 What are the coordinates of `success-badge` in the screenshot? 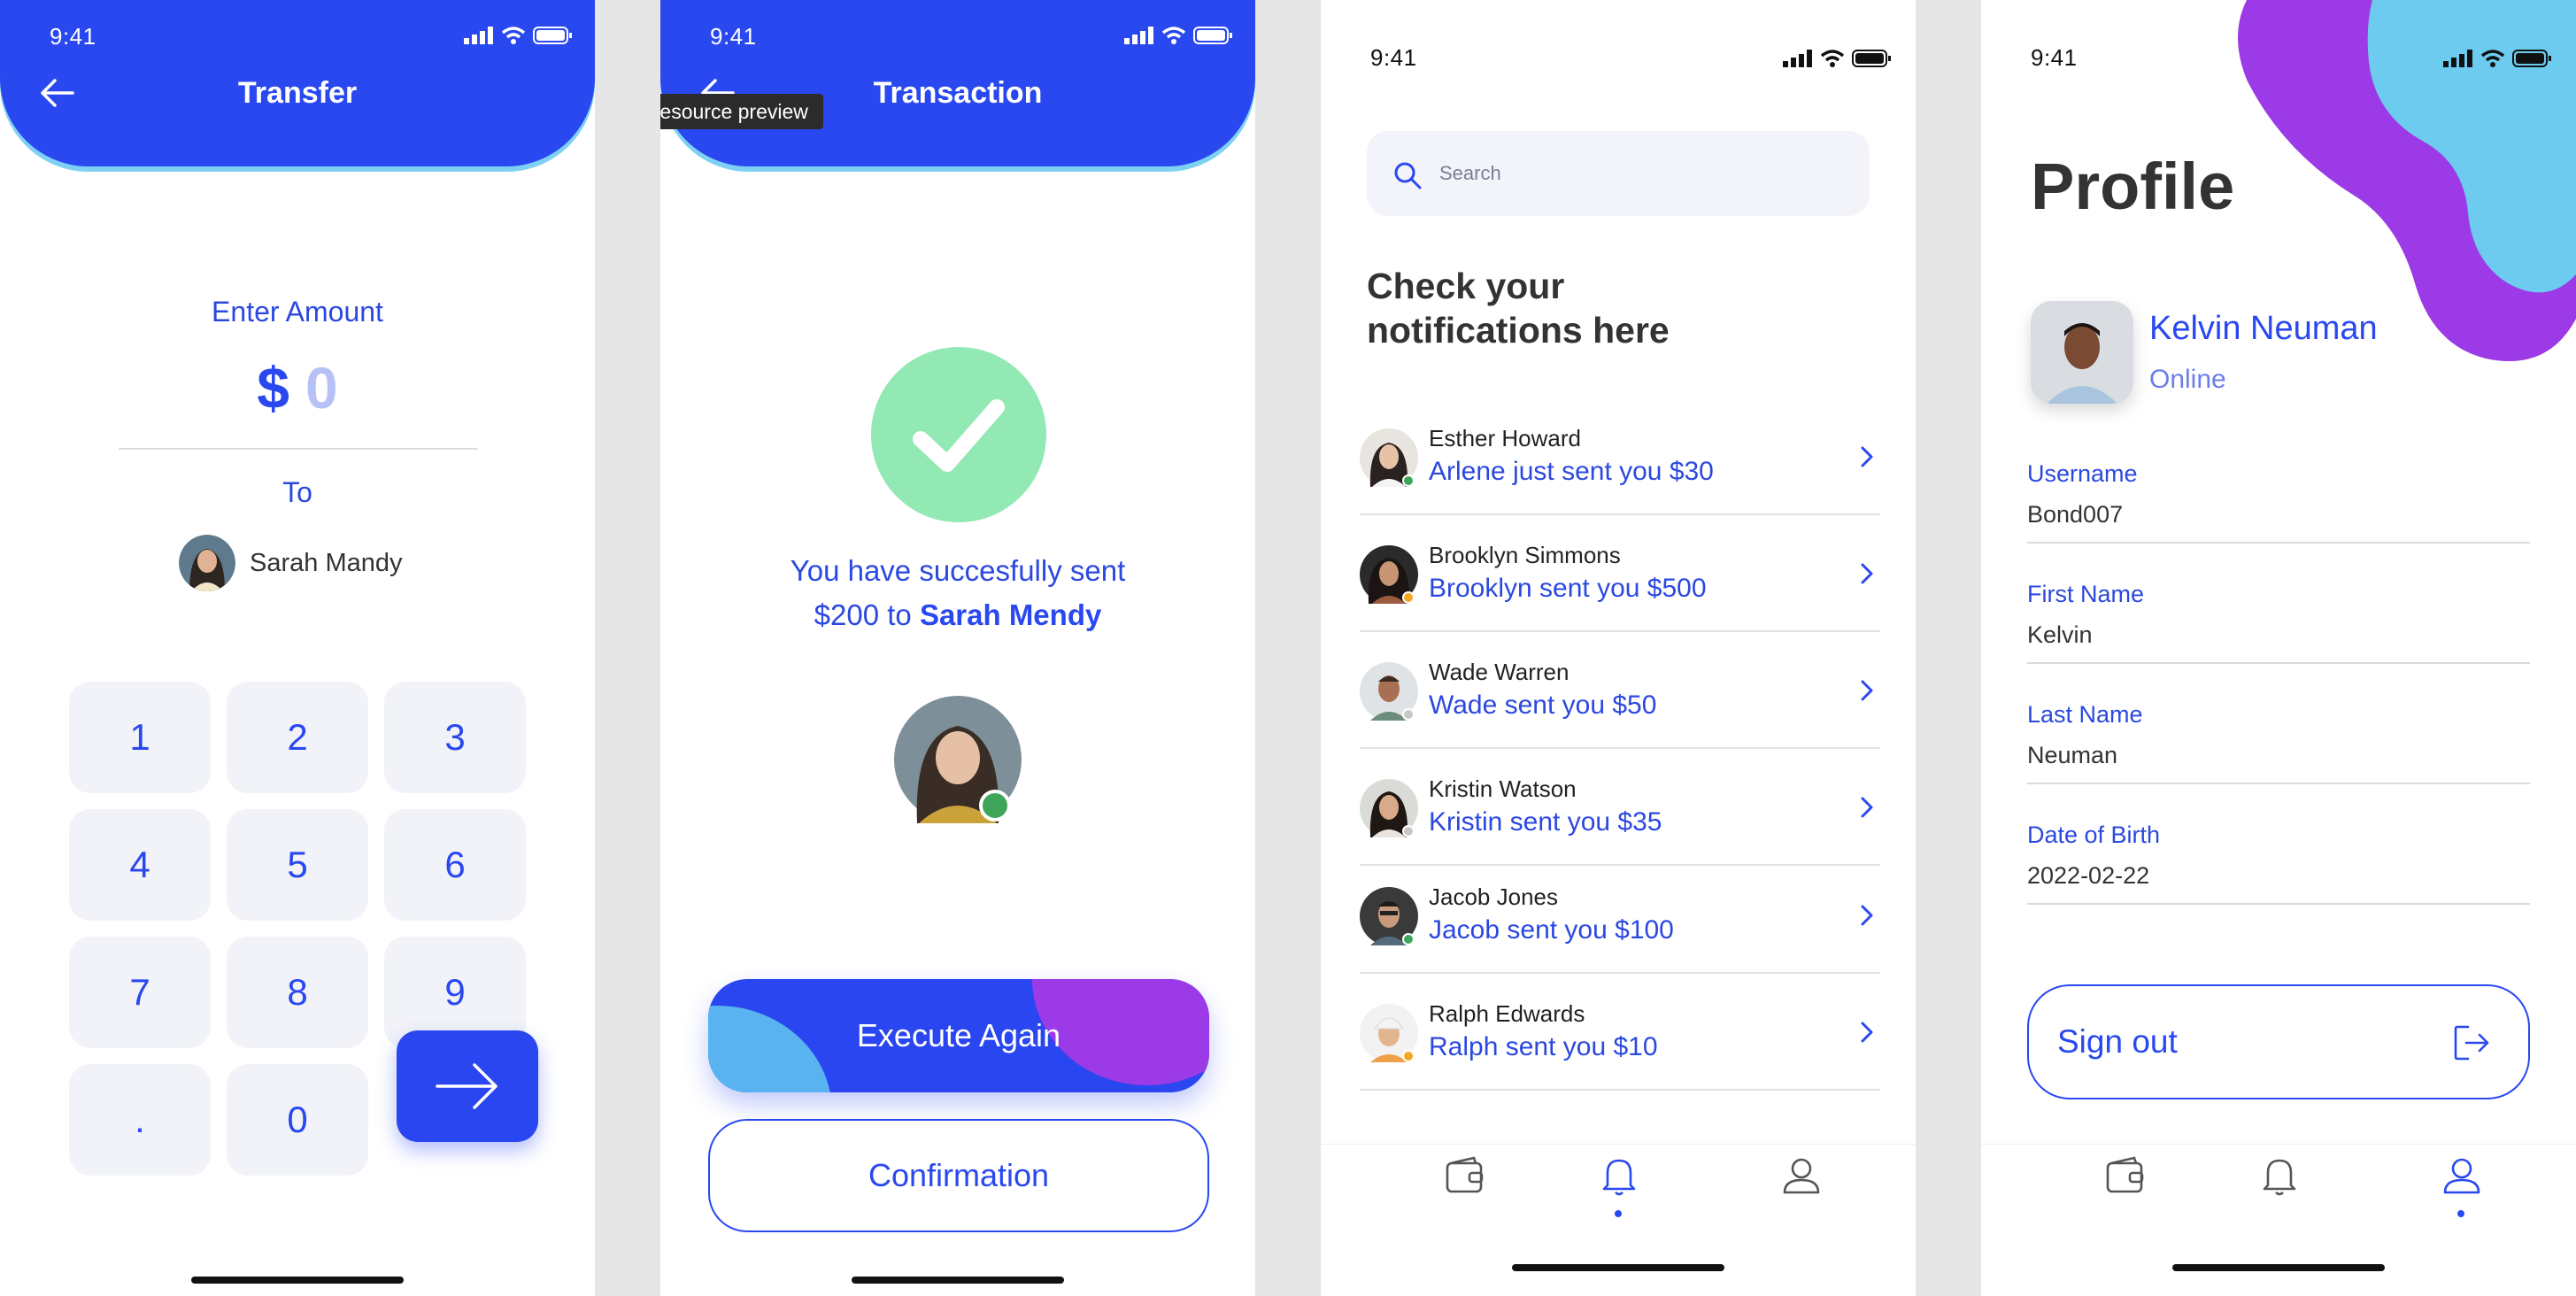 It's located at (958, 434).